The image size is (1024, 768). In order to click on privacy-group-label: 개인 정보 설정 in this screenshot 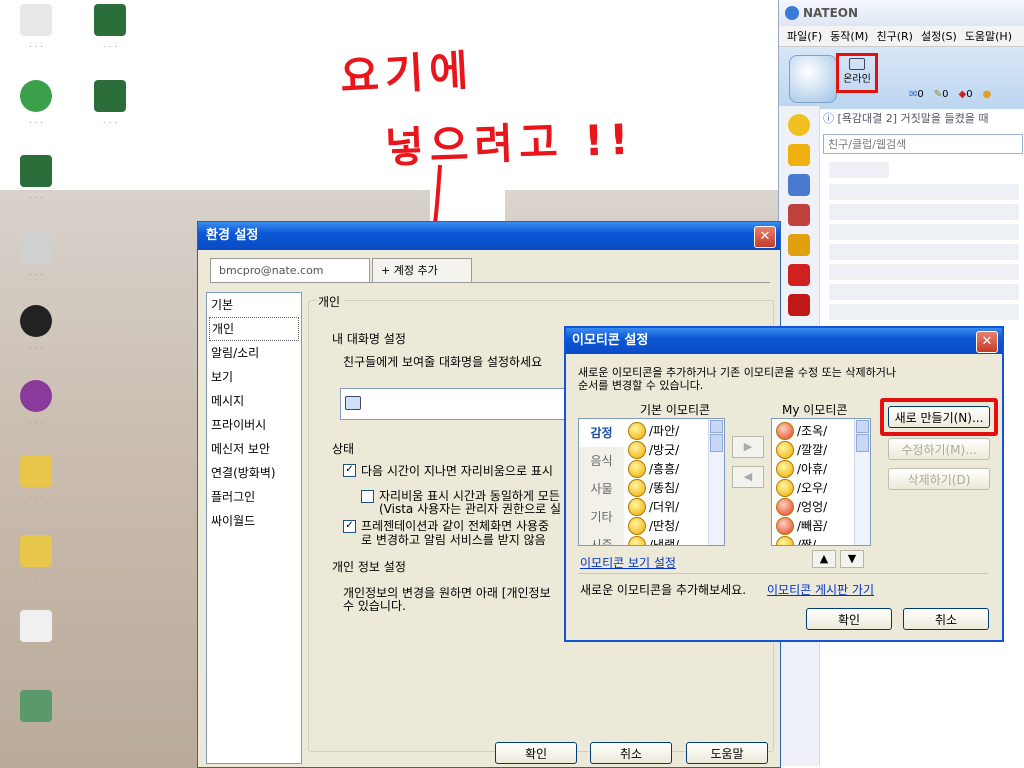, I will do `click(369, 567)`.